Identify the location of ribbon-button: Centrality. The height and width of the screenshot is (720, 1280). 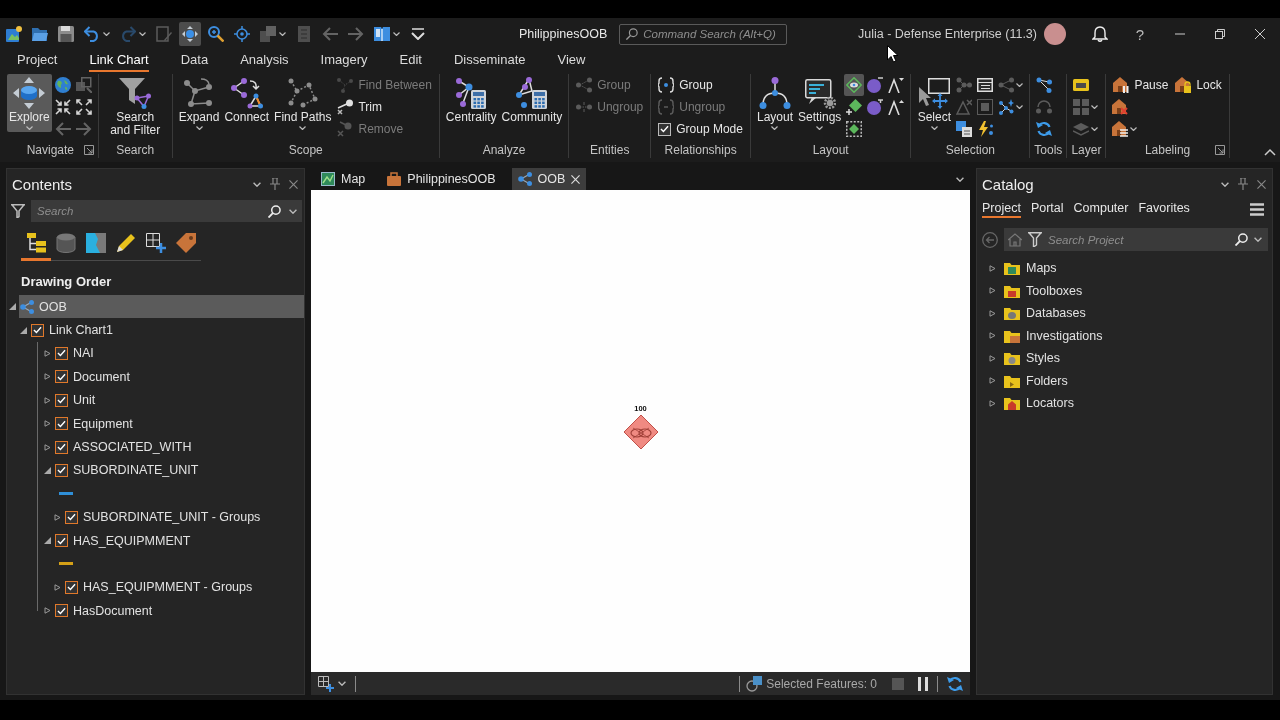
(471, 103).